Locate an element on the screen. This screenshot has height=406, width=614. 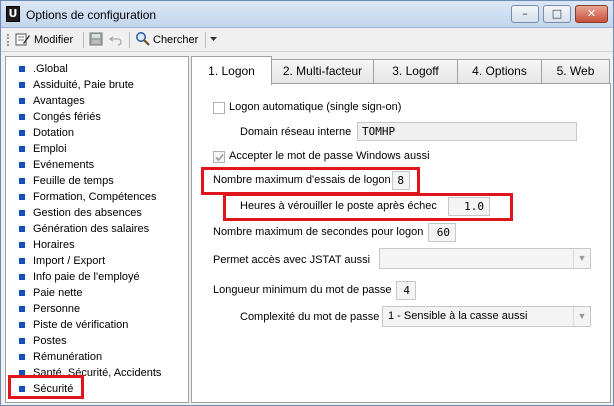
save-icon is located at coordinates (96, 40).